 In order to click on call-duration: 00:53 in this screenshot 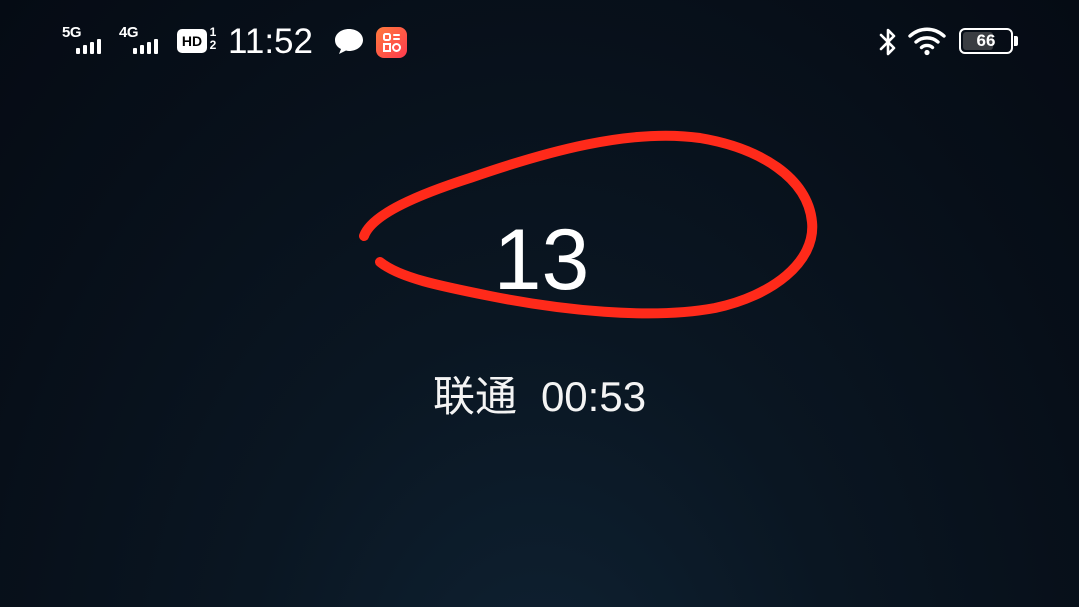, I will do `click(593, 396)`.